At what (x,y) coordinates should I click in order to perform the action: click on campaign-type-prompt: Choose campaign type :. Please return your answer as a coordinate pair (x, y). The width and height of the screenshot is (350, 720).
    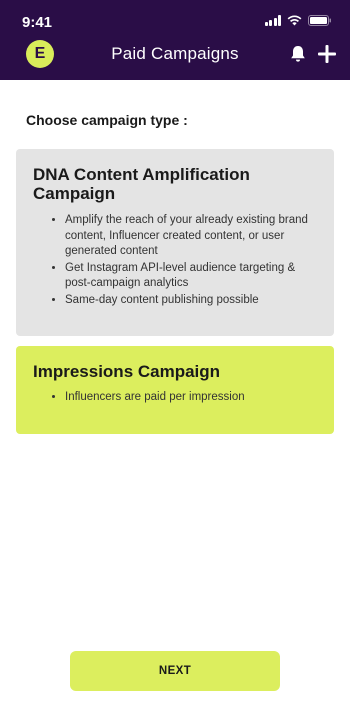
    Looking at the image, I should click on (107, 120).